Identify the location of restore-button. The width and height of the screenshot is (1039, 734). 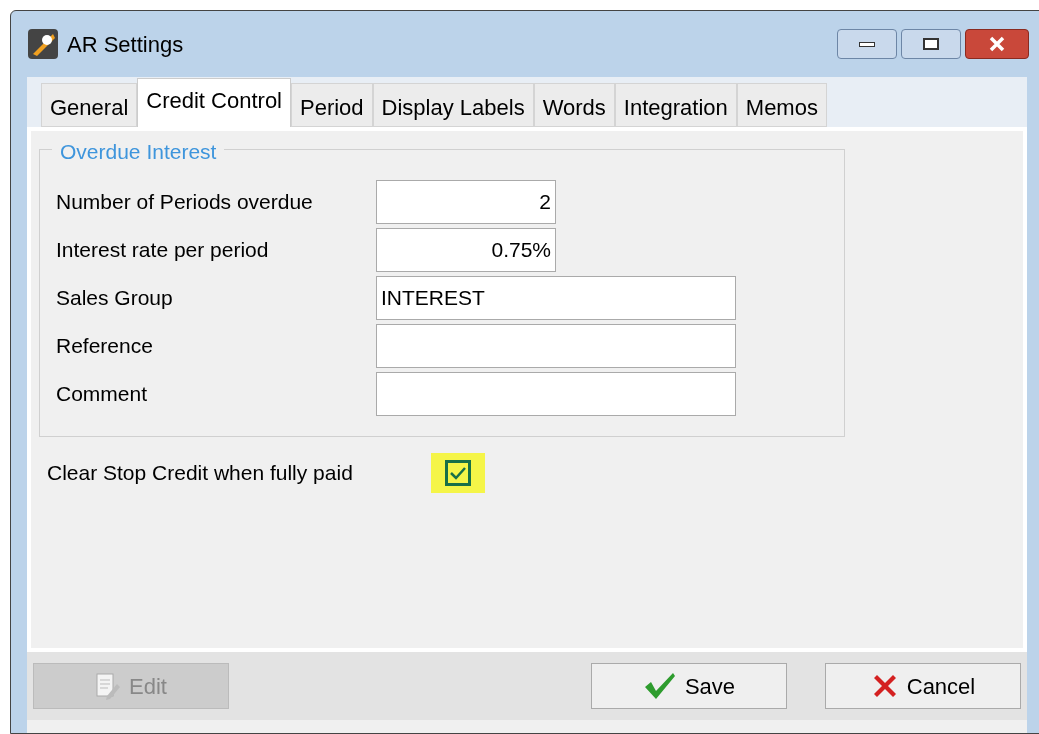
(931, 44).